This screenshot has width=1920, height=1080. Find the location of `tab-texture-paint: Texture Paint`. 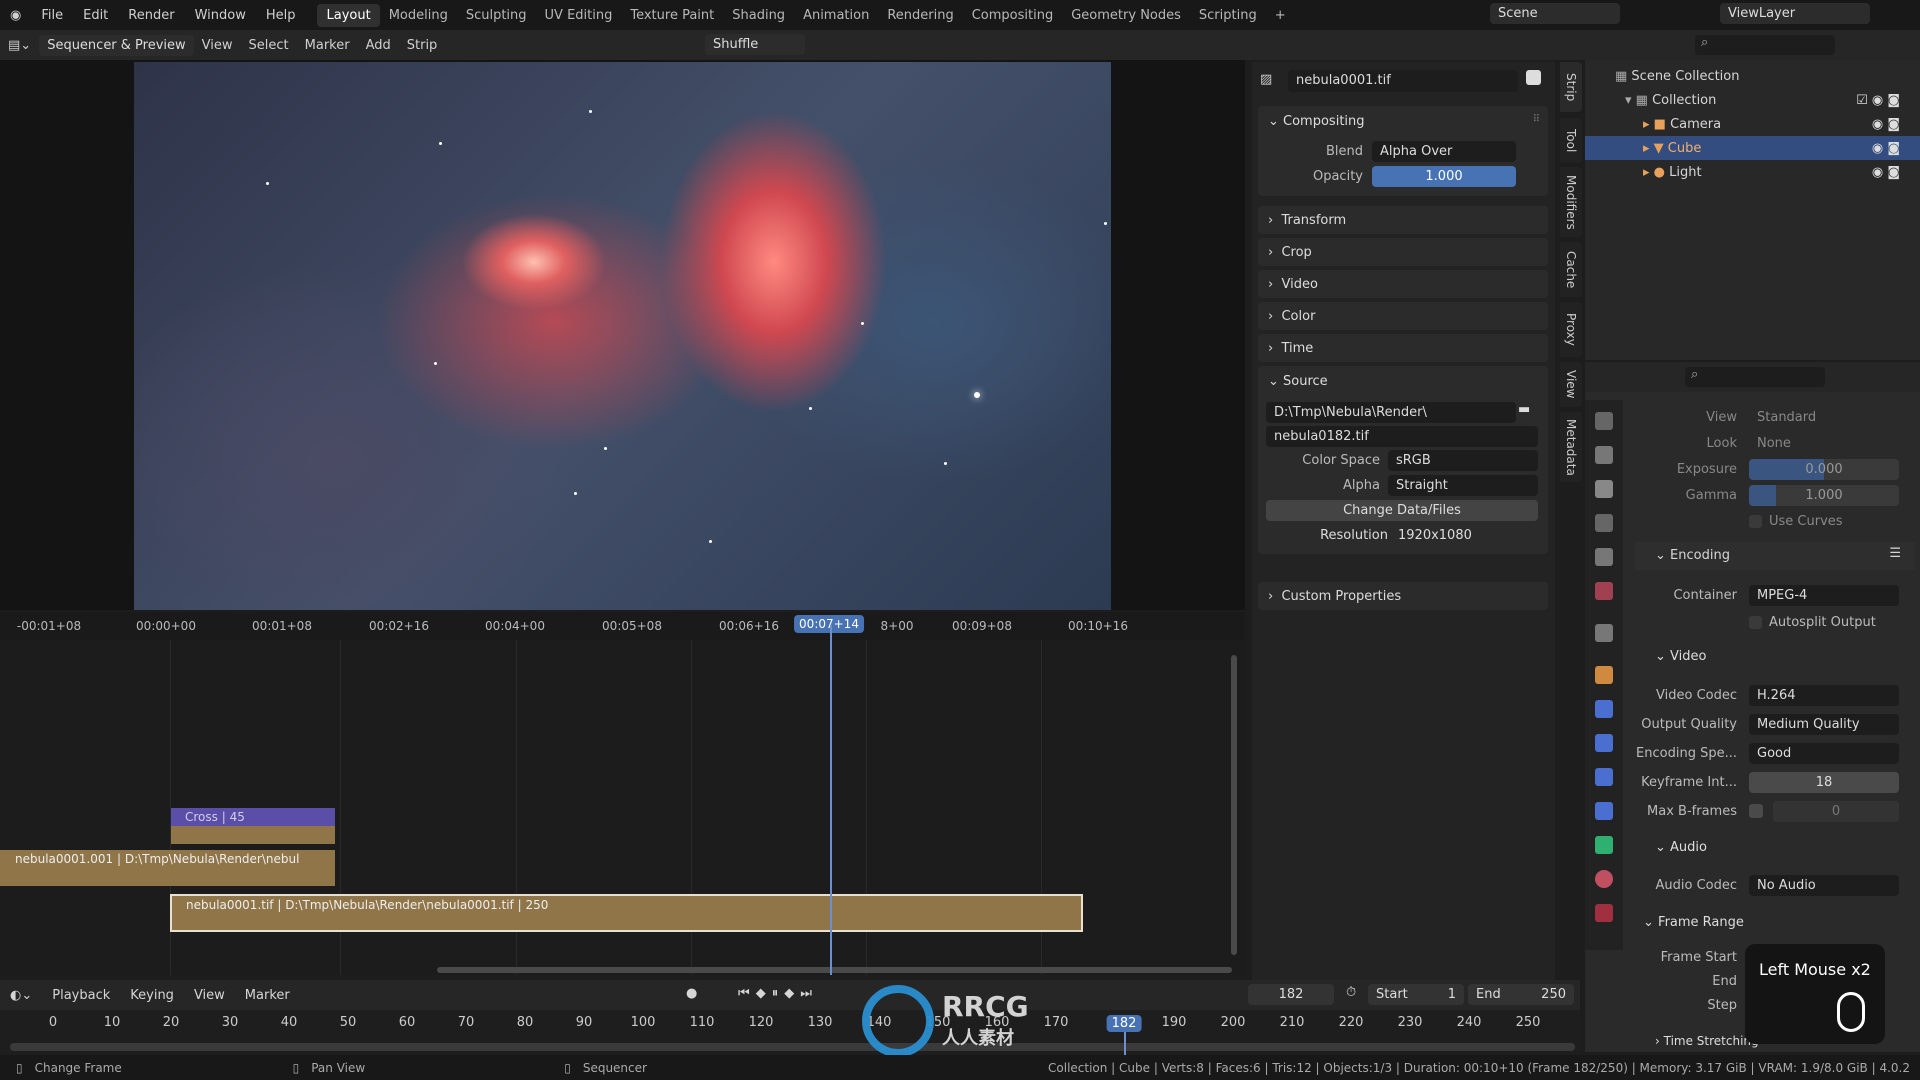

tab-texture-paint: Texture Paint is located at coordinates (672, 15).